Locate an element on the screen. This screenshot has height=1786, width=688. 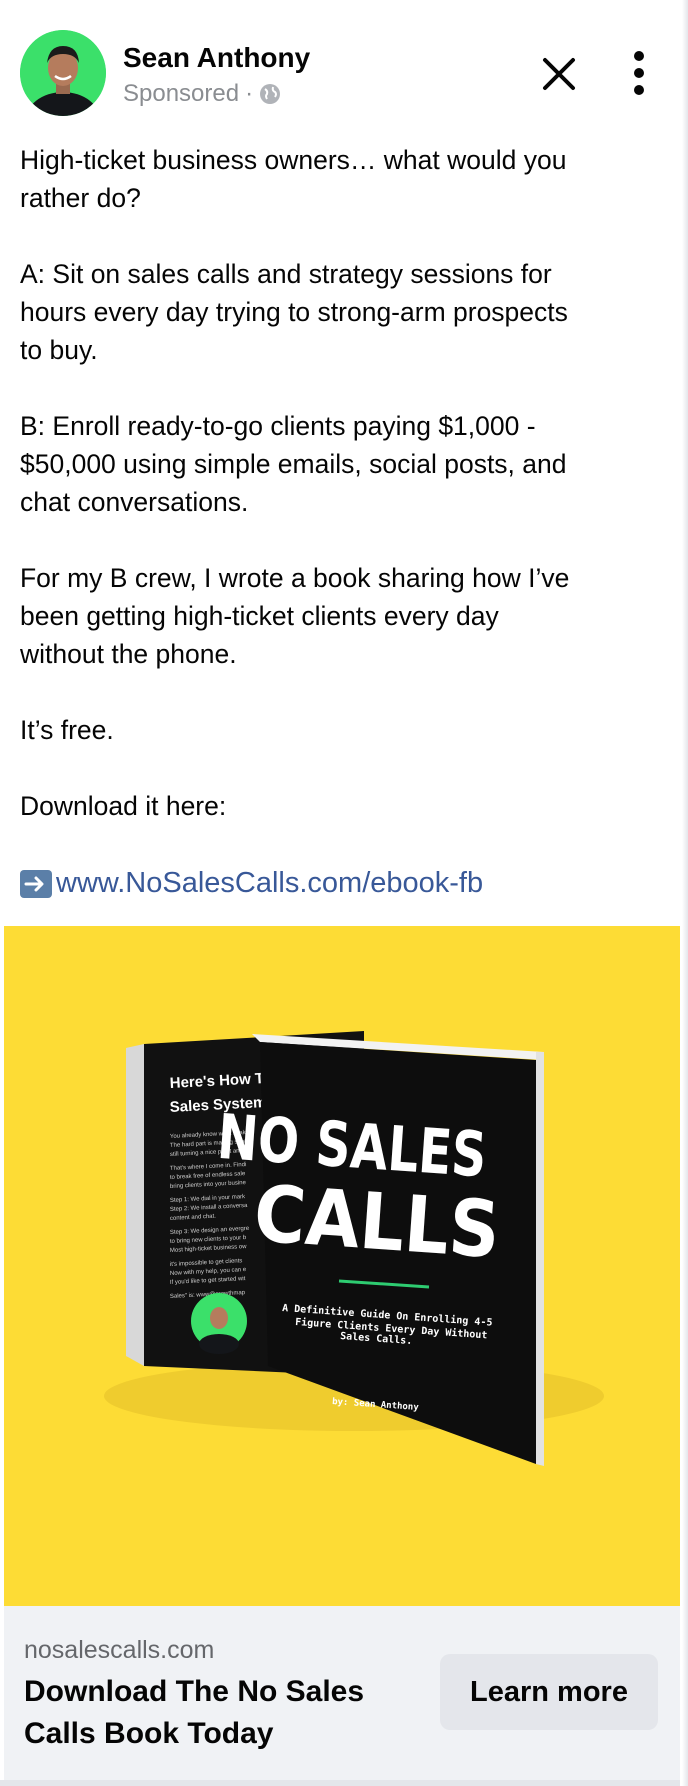
ebook-link: www.NoSalesCalls.com/ebook-fb is located at coordinates (251, 883).